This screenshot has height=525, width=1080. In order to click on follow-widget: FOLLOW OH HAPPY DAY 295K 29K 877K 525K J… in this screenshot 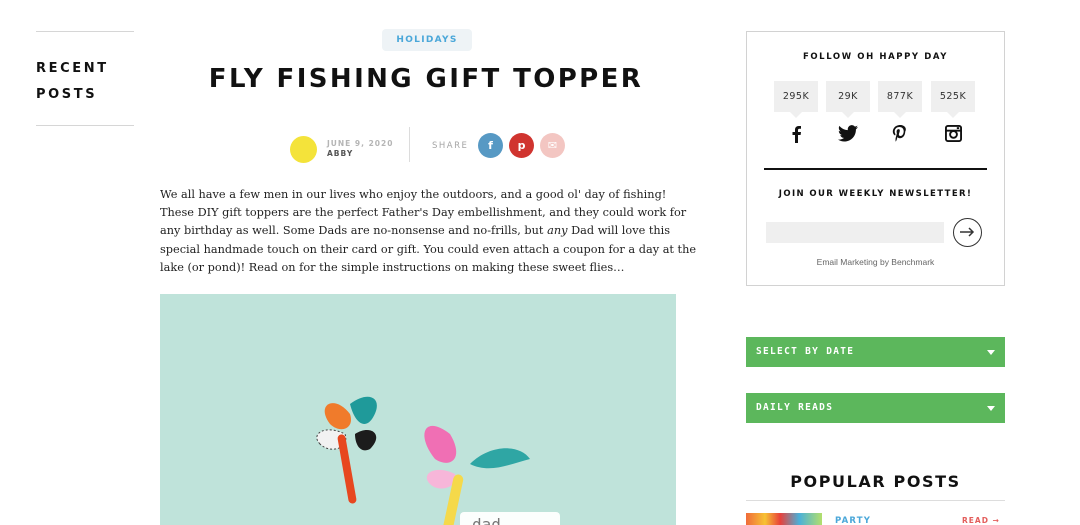, I will do `click(875, 158)`.